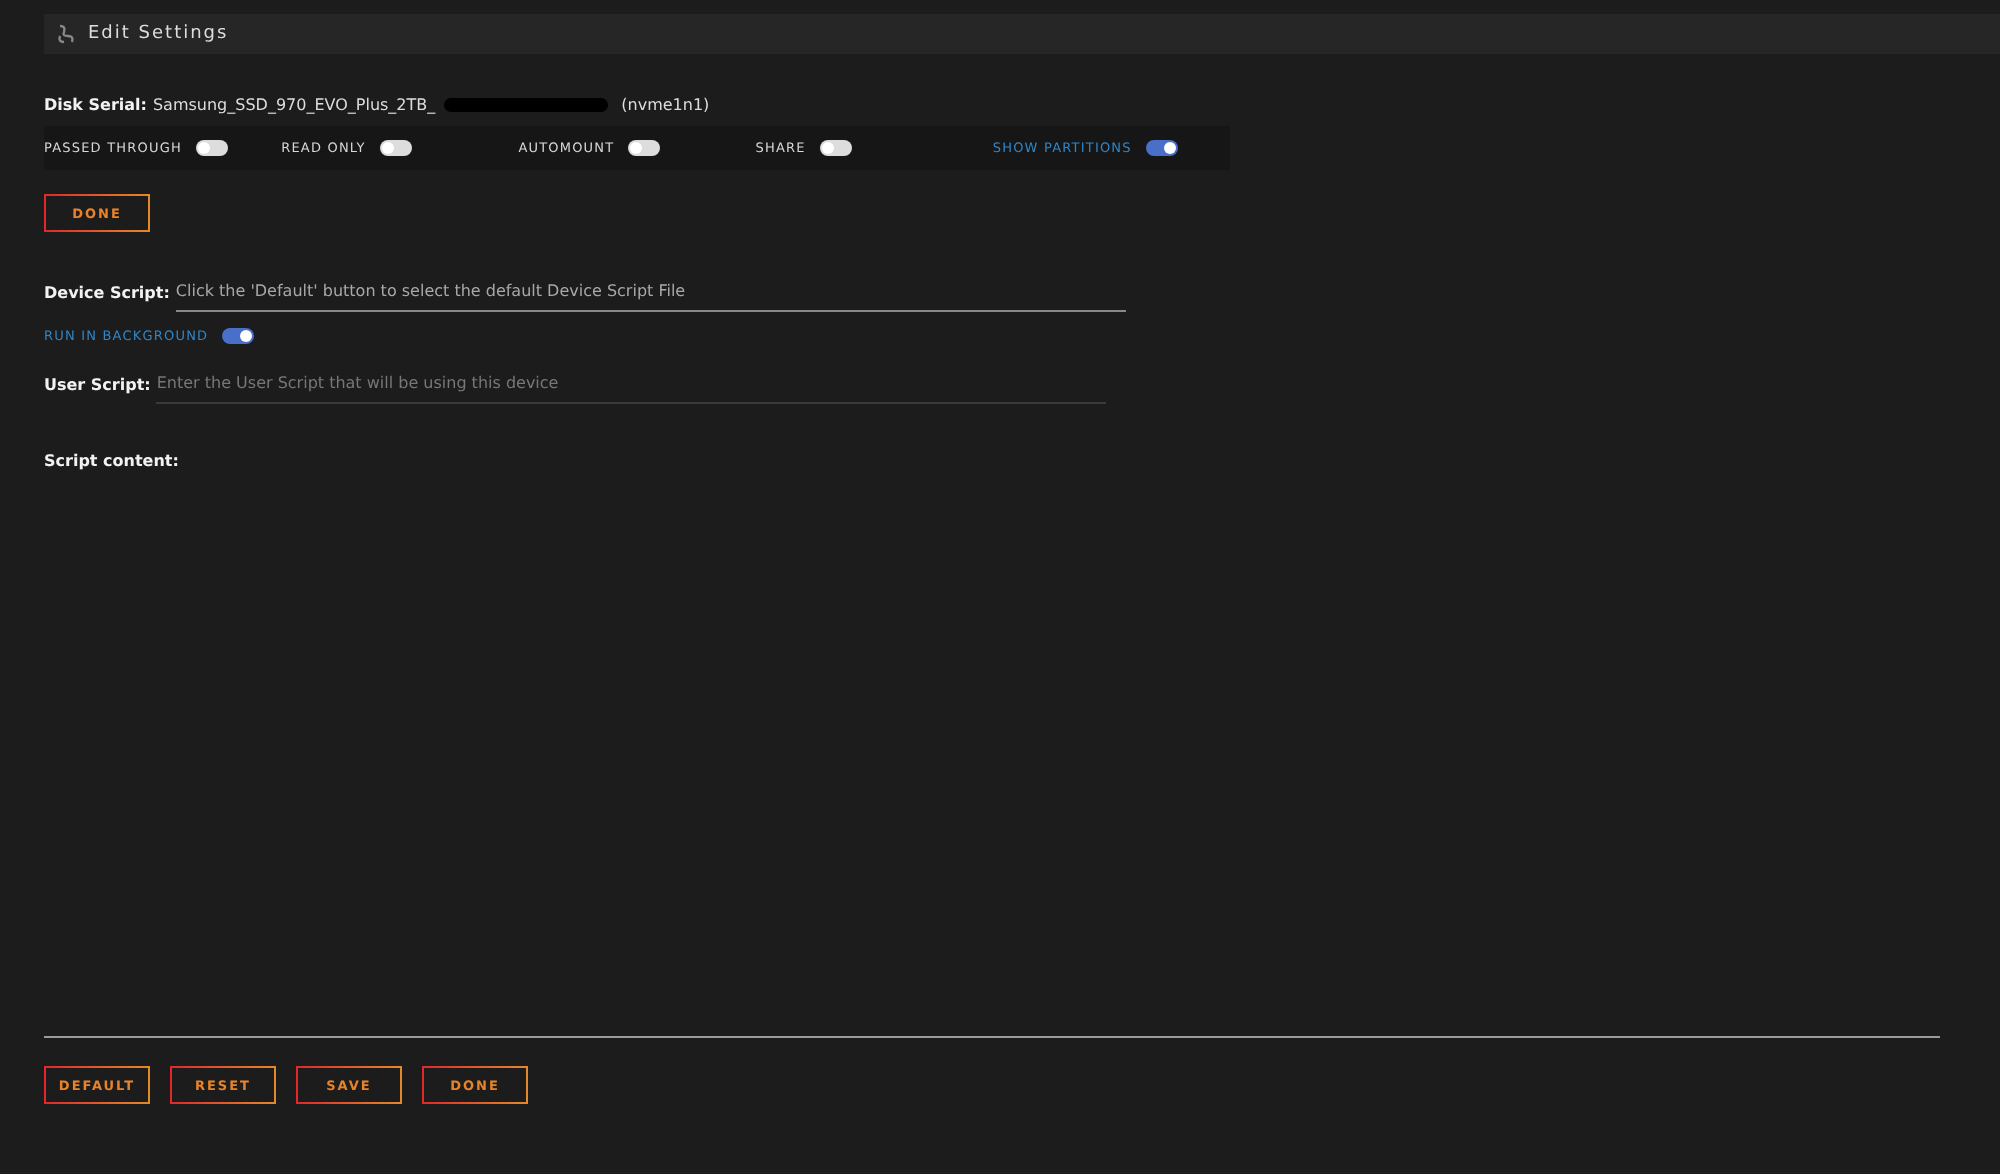  I want to click on section-label: Script content:, so click(112, 461).